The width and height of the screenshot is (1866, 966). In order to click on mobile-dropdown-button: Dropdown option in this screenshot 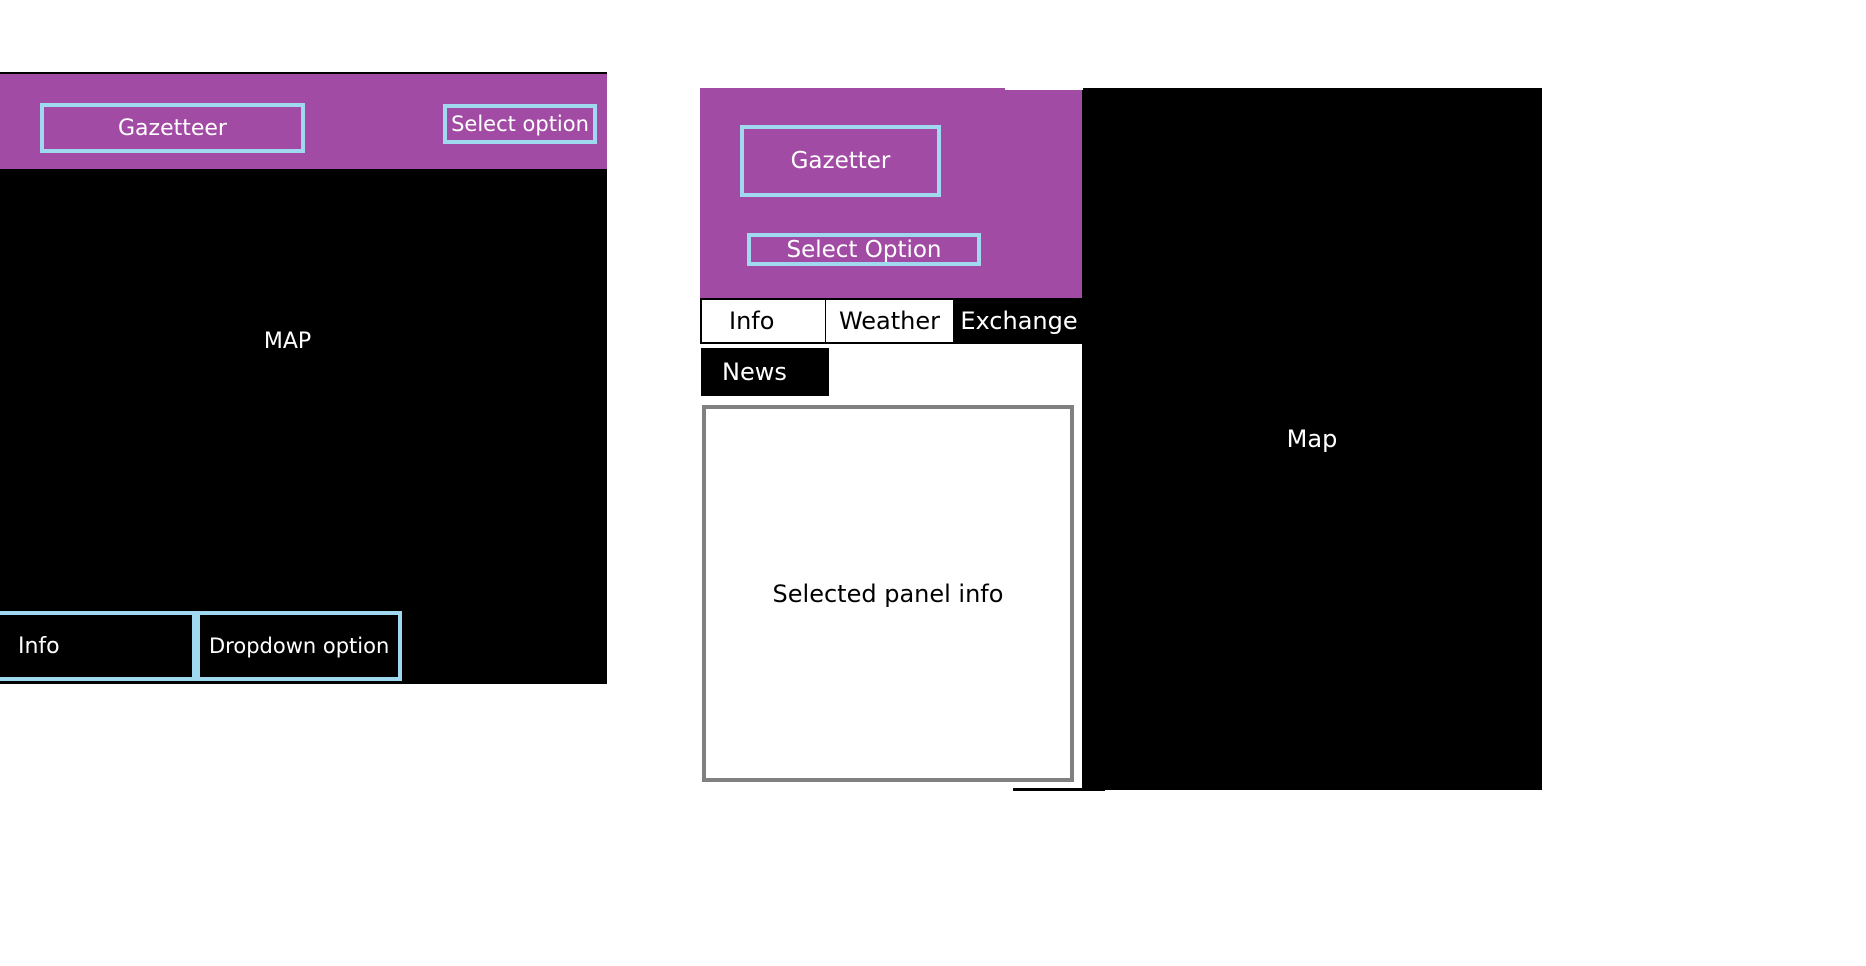, I will do `click(299, 646)`.